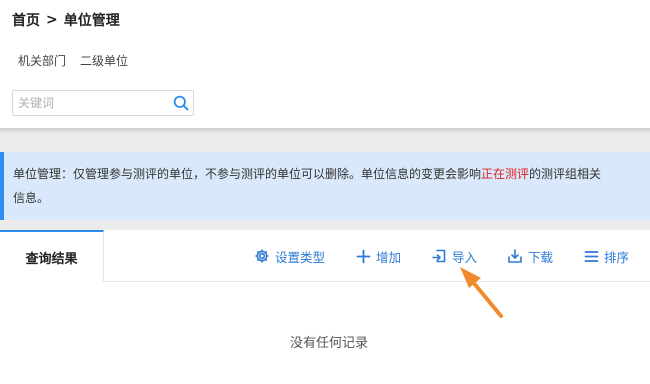 The width and height of the screenshot is (650, 384). Describe the element at coordinates (73, 60) in the screenshot. I see `unit-type-tabs: 机关部门 二级单位` at that location.